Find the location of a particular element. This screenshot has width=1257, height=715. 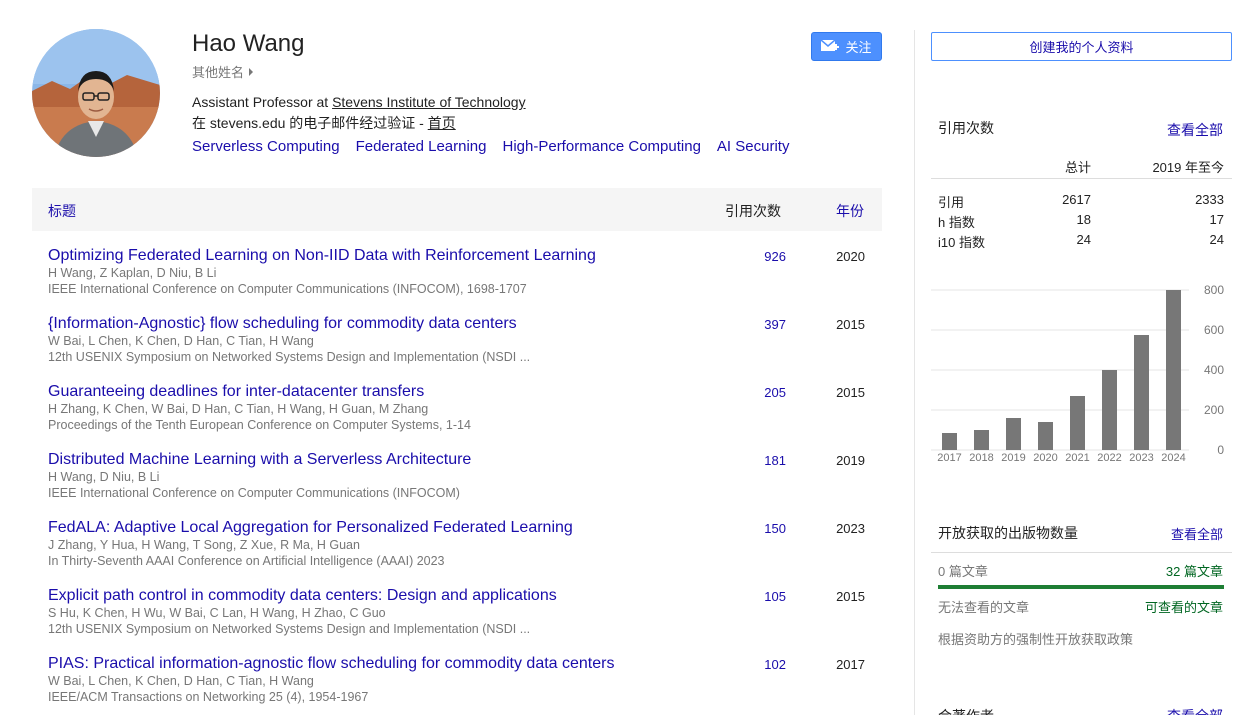

other-names-toggle: 其他姓名 is located at coordinates (223, 71).